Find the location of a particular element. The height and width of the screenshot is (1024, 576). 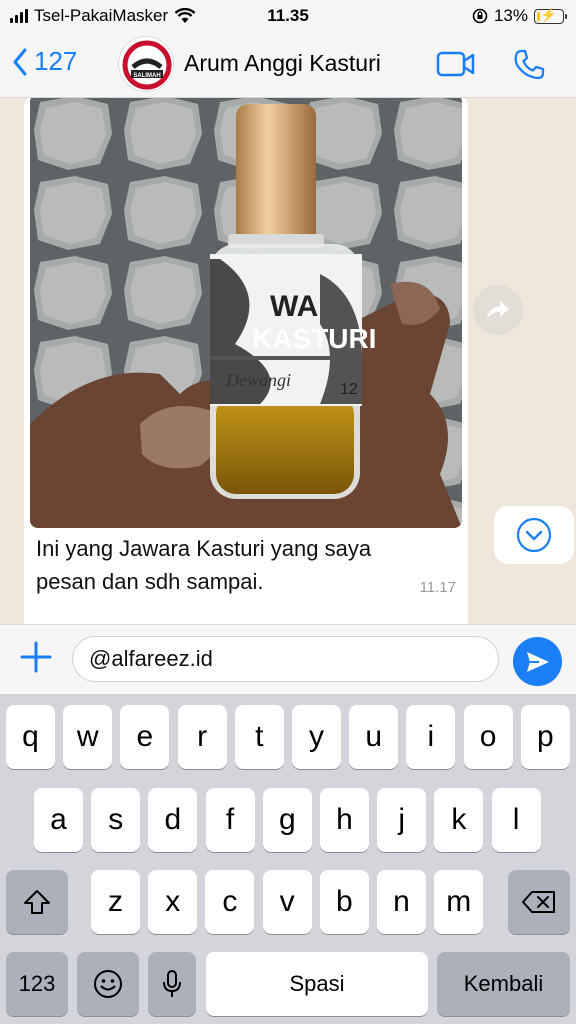

video-call-icon is located at coordinates (456, 64).